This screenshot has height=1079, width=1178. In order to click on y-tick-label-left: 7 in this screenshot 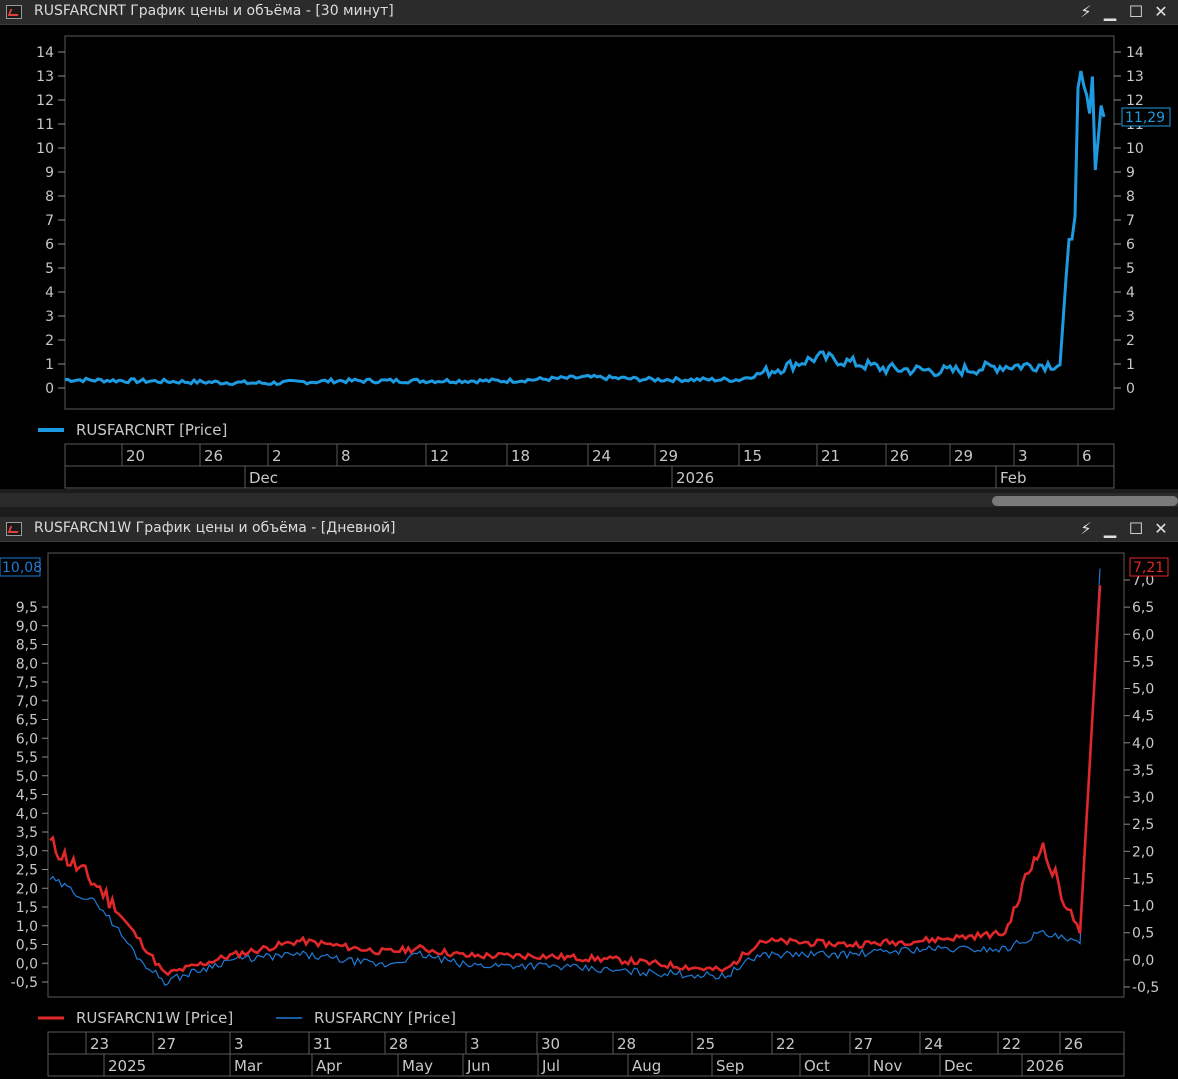, I will do `click(49, 221)`.